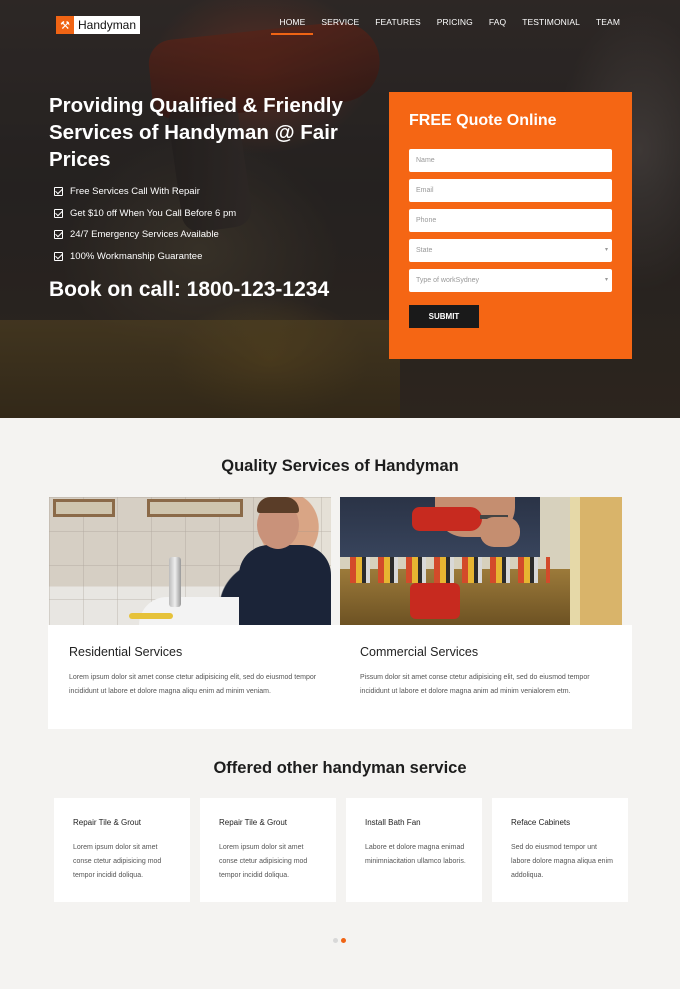  Describe the element at coordinates (510, 190) in the screenshot. I see `email-input: Email` at that location.